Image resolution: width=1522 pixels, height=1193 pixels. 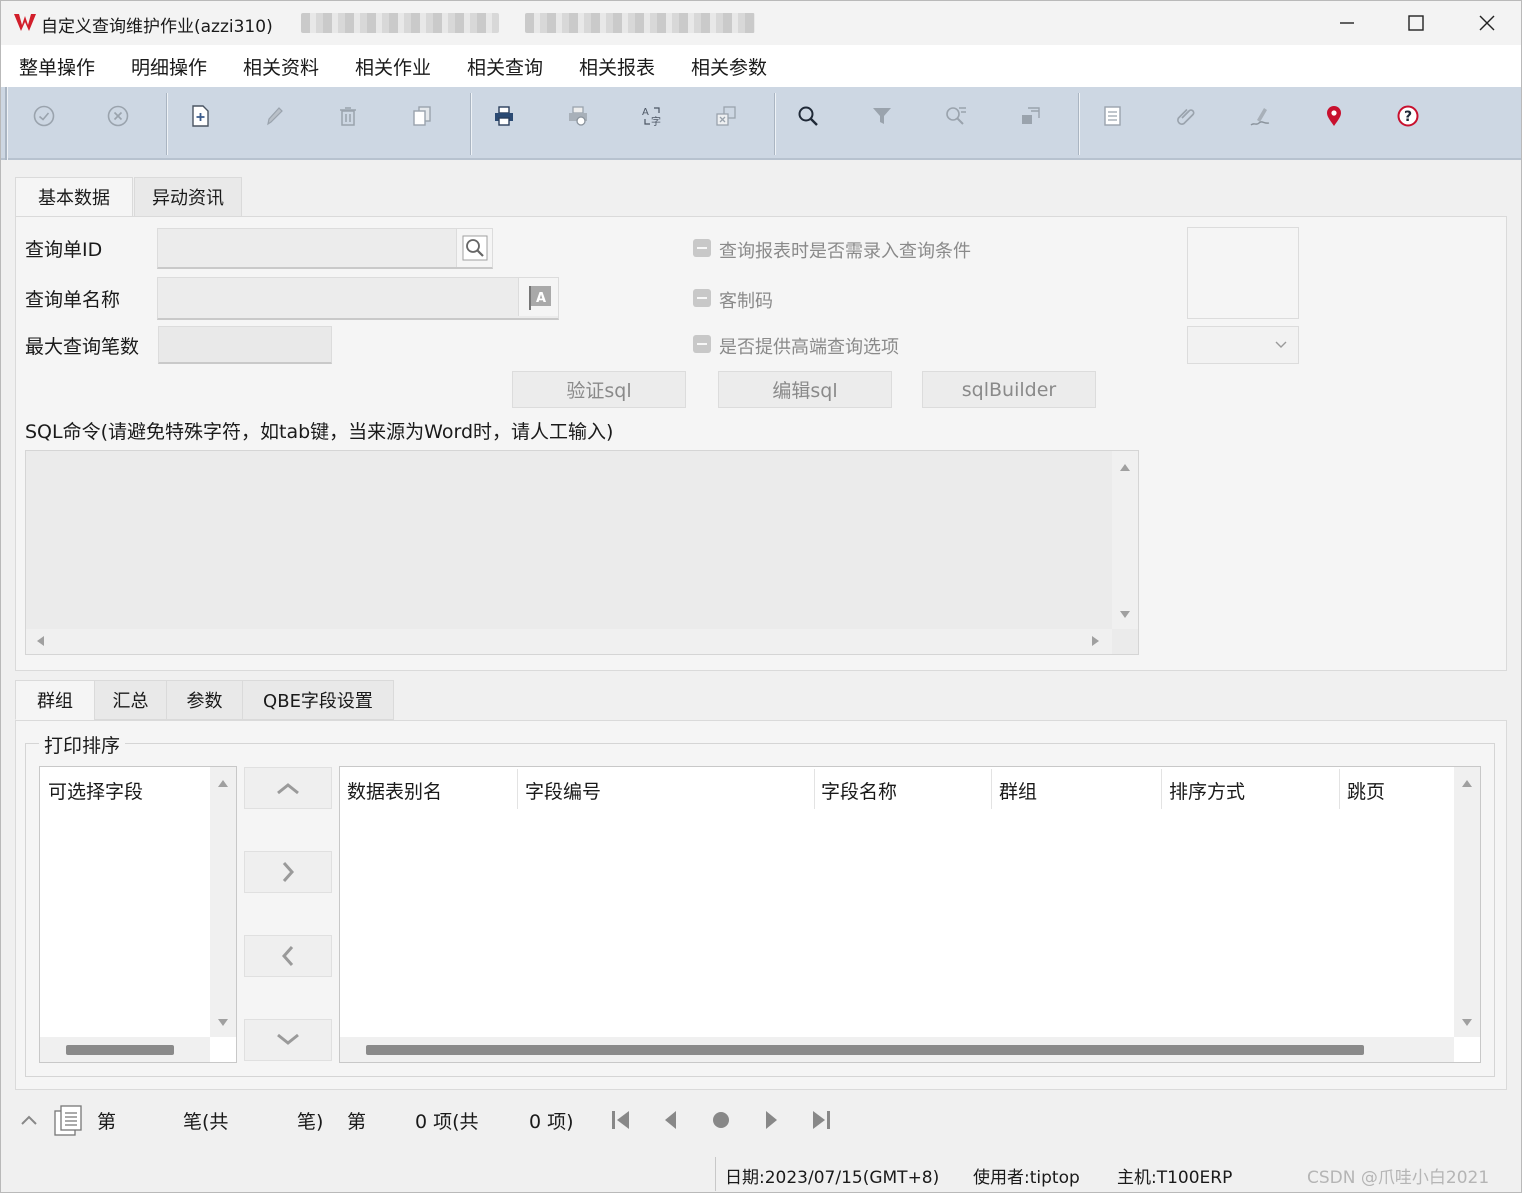 I want to click on attachment-icon, so click(x=1186, y=116).